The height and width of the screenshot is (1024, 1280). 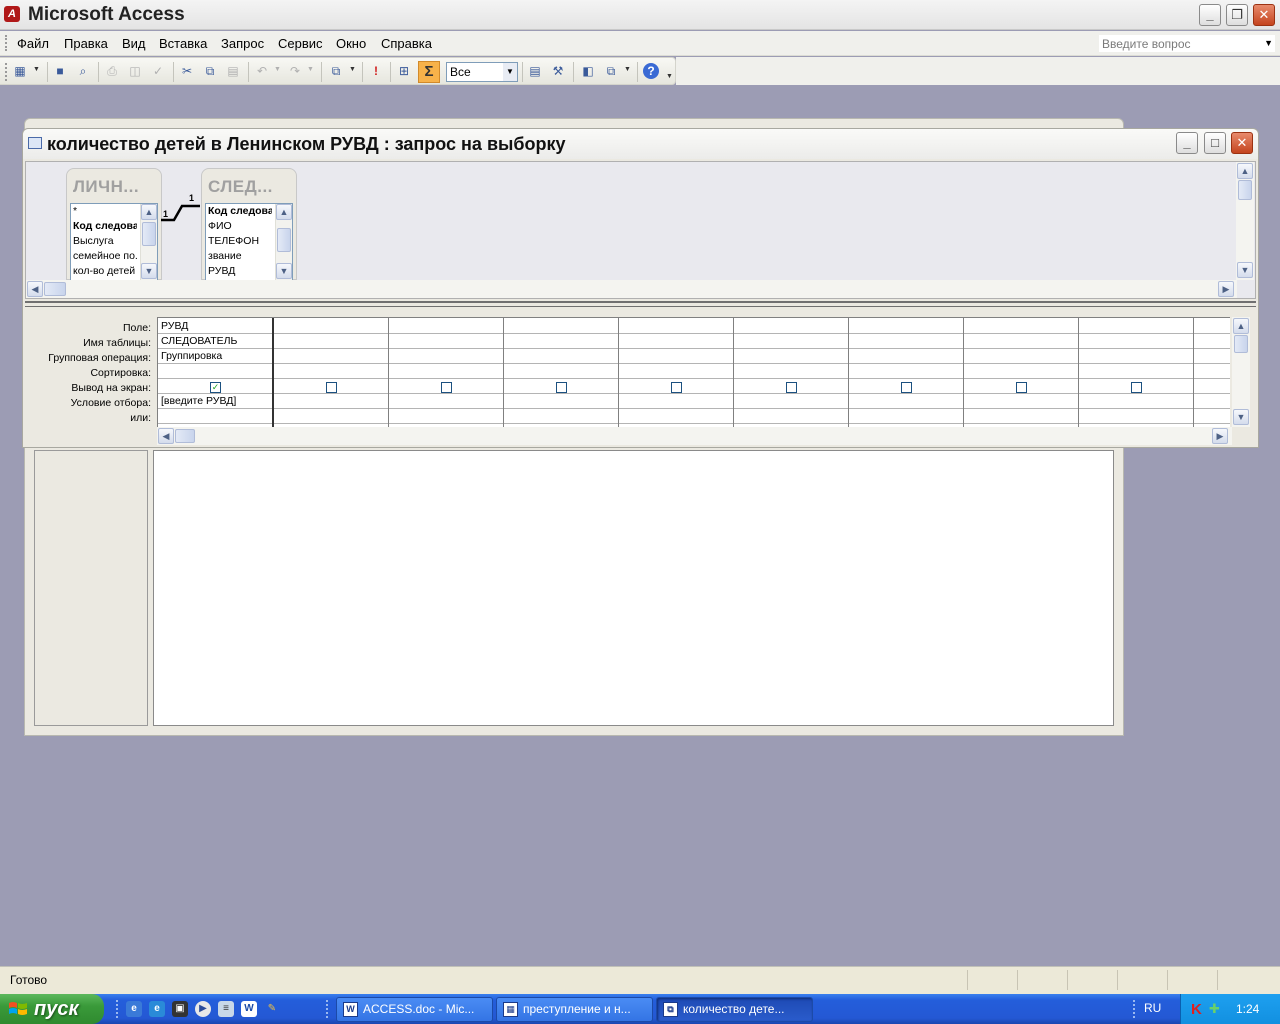 What do you see at coordinates (226, 1009) in the screenshot?
I see `notepad-icon: ≡` at bounding box center [226, 1009].